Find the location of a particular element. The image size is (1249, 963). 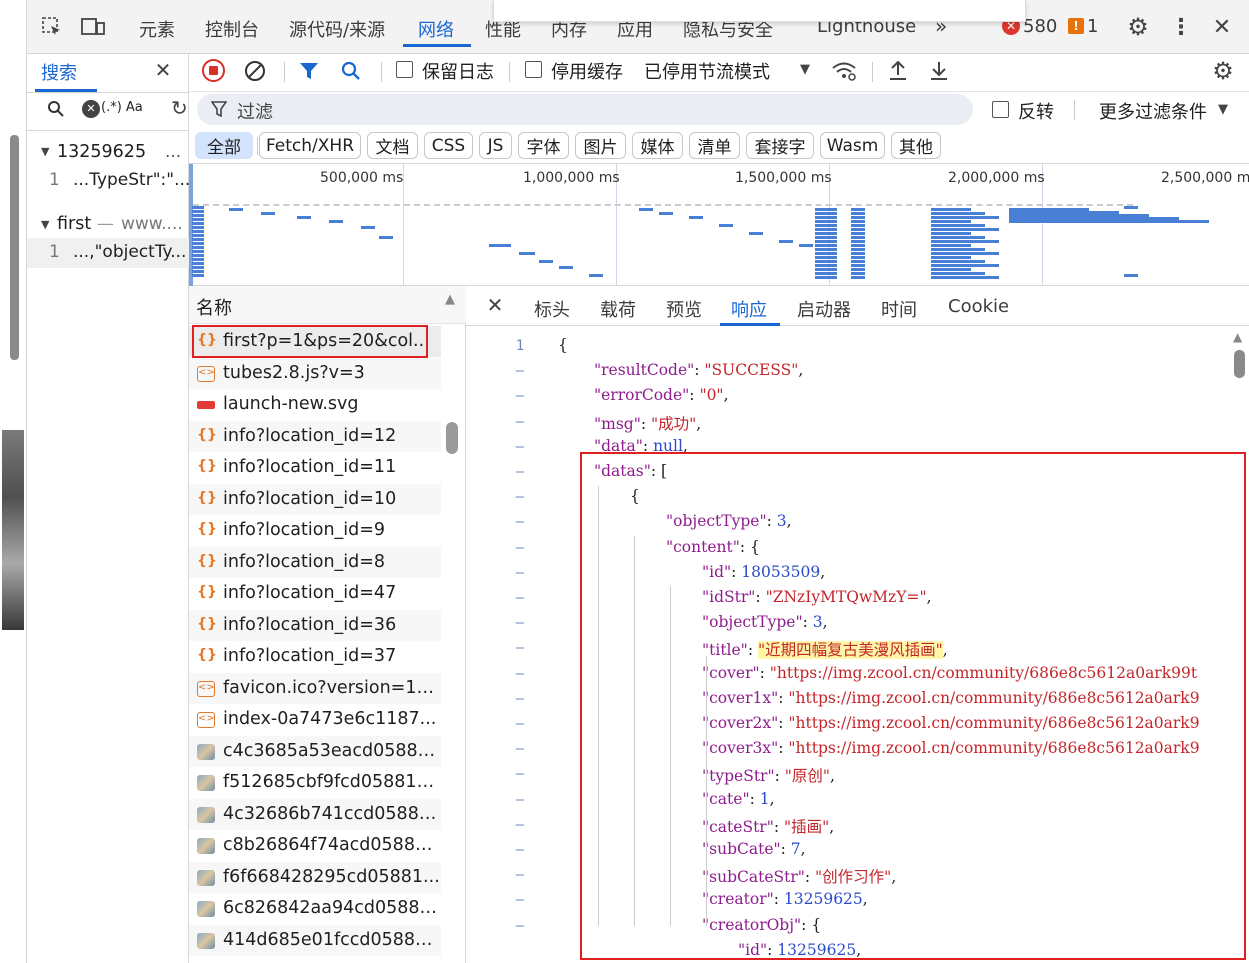

type-filter-chip: 文档 is located at coordinates (392, 145).